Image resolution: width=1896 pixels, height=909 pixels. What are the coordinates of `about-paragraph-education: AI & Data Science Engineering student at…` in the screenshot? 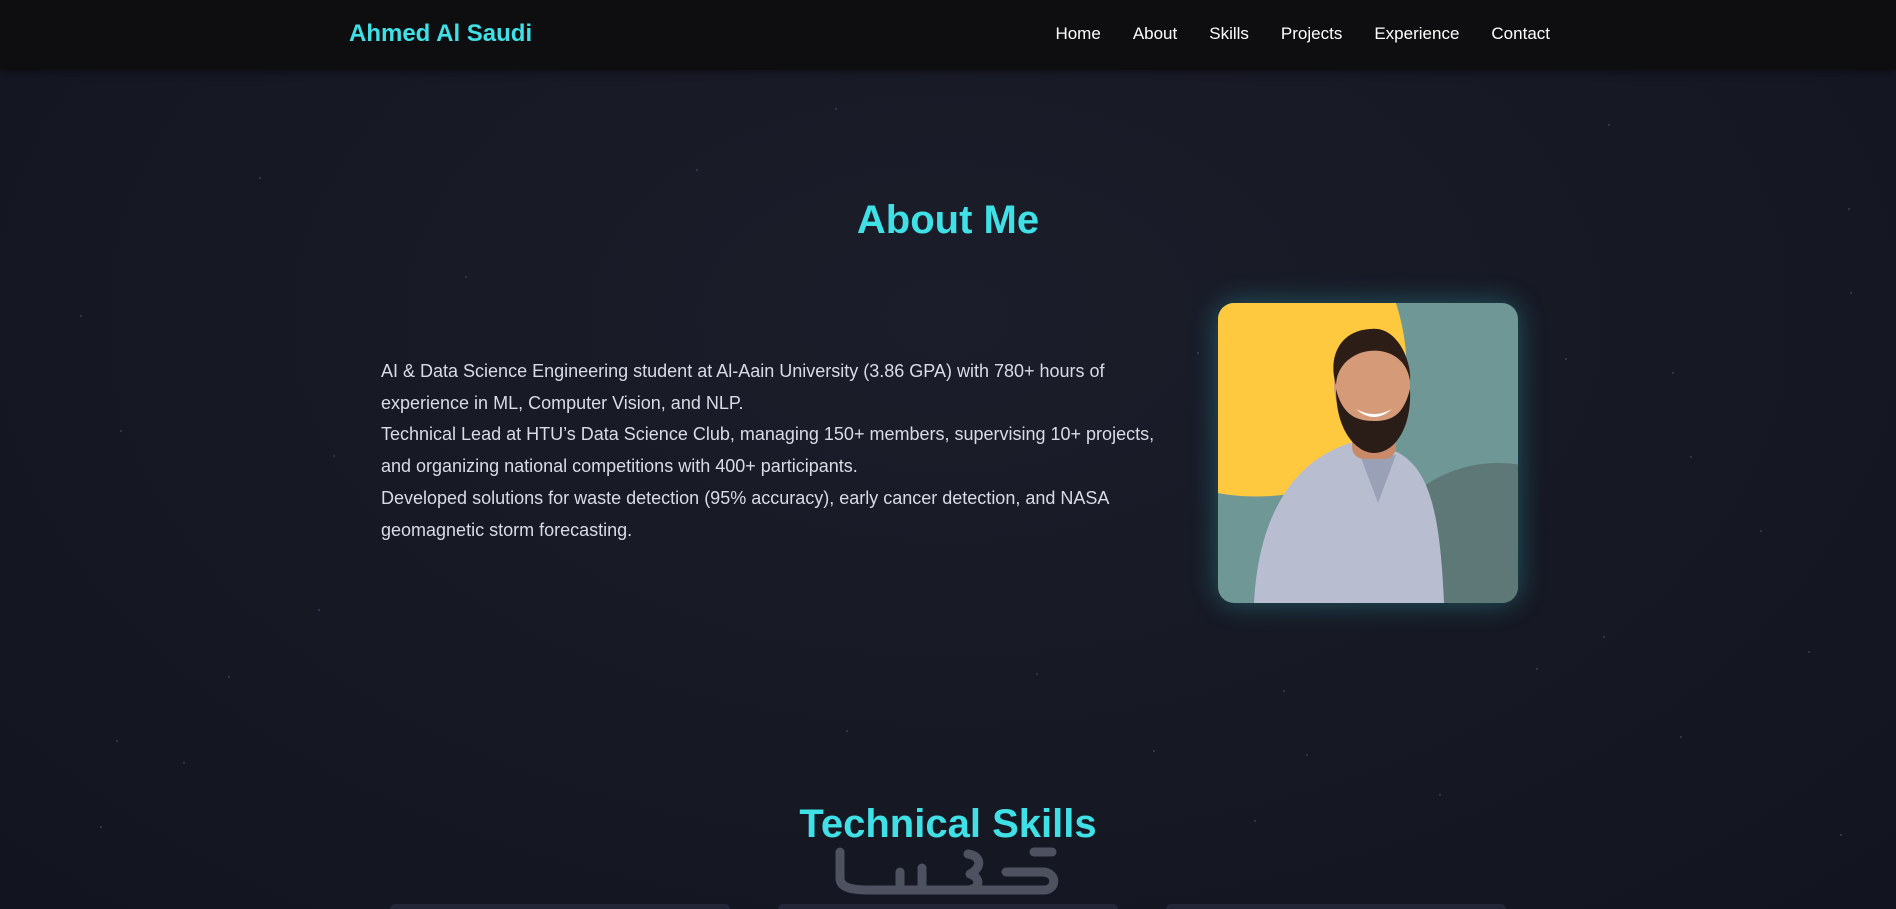 It's located at (743, 387).